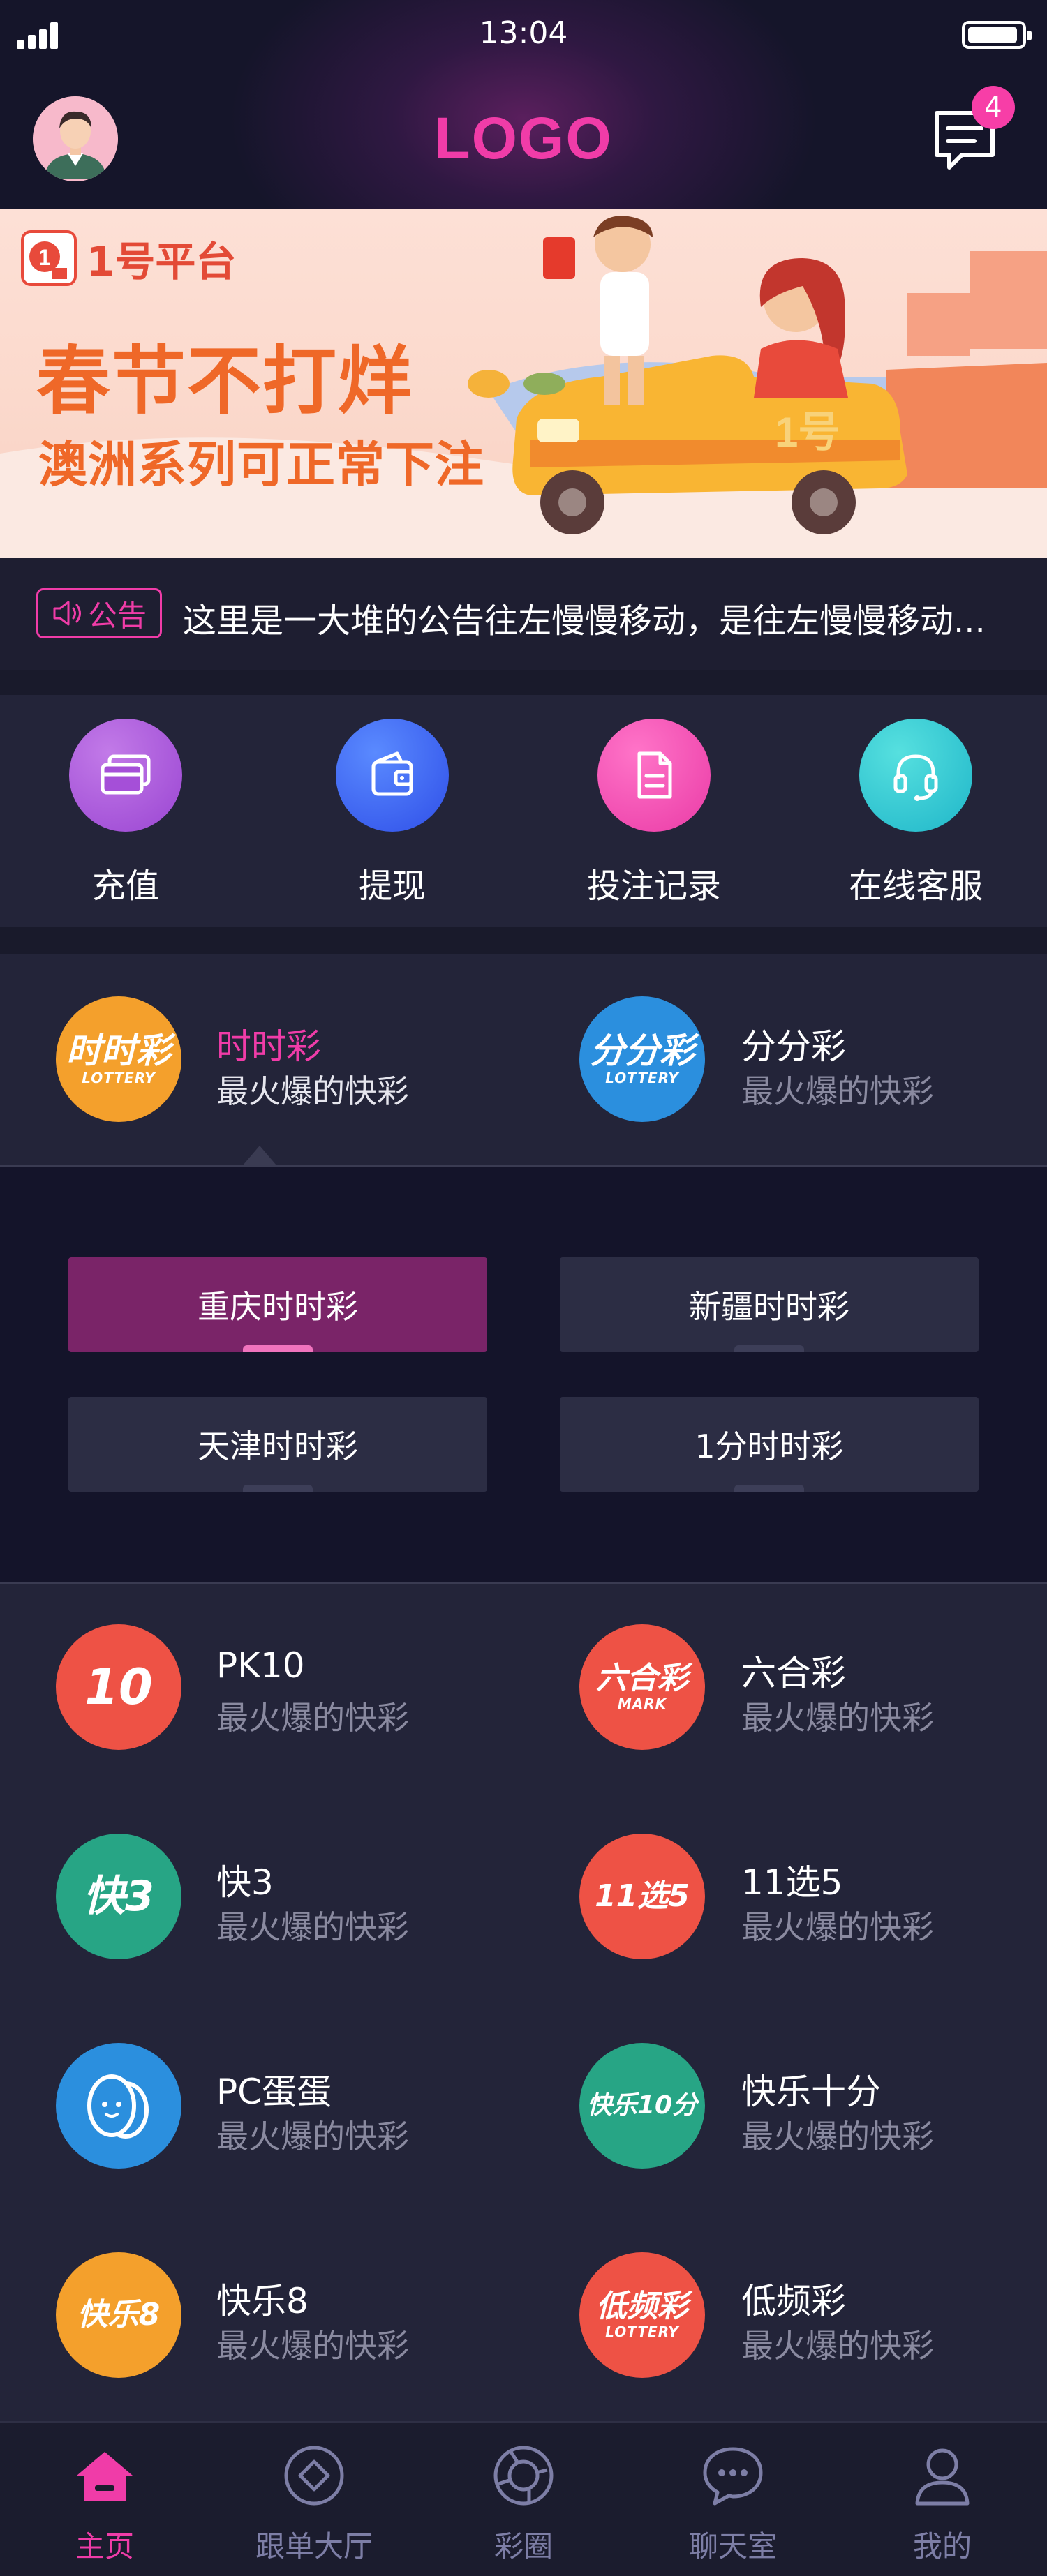 The width and height of the screenshot is (1047, 2576). I want to click on egg-logo-icon, so click(118, 2106).